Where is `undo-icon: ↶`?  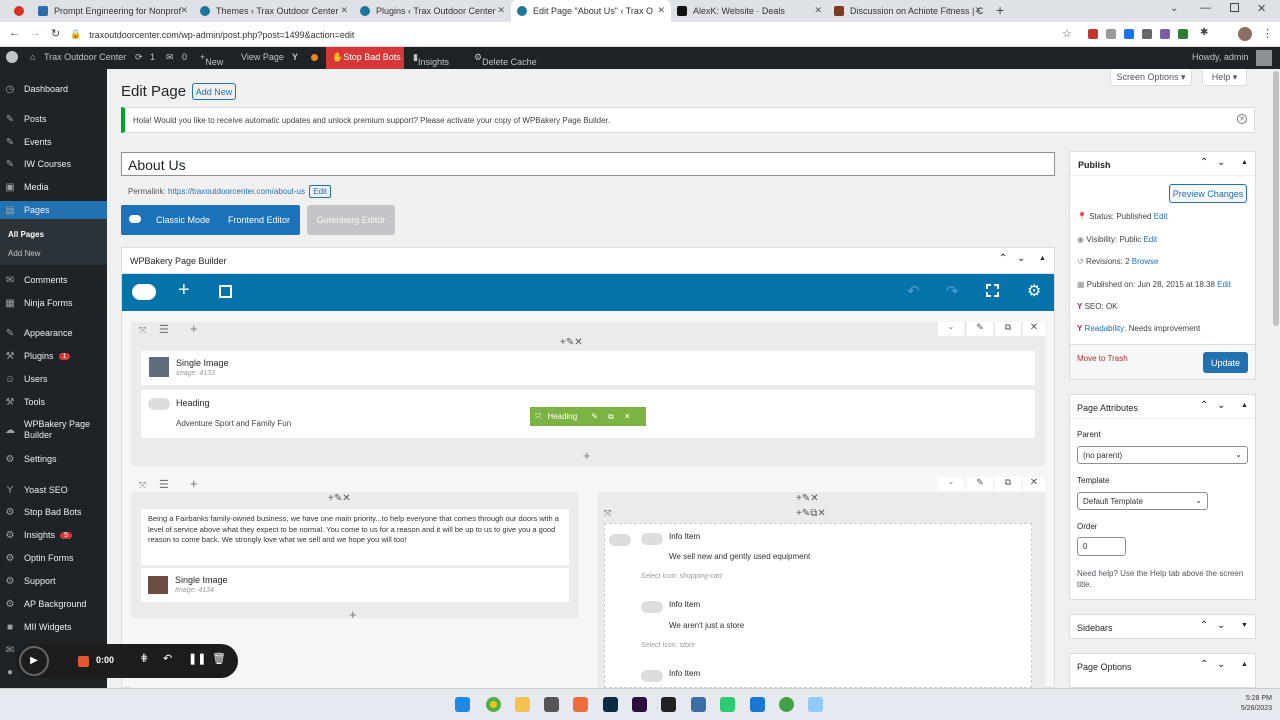
undo-icon: ↶ is located at coordinates (913, 291).